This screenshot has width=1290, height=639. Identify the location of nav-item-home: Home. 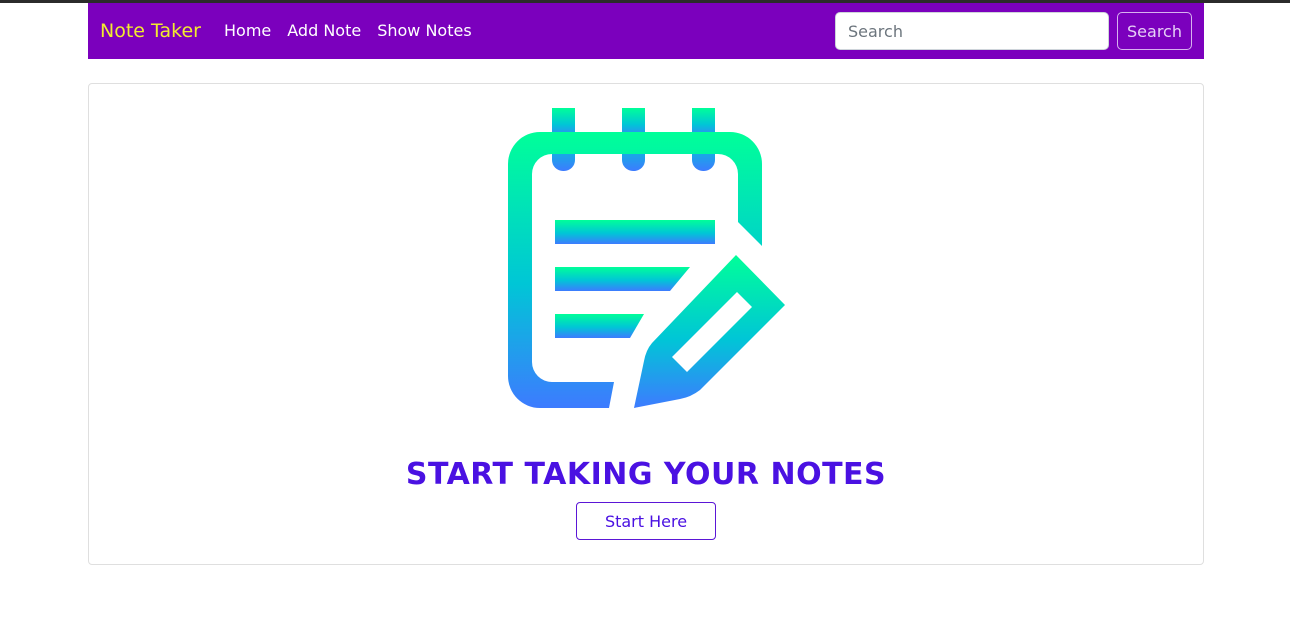
(247, 31).